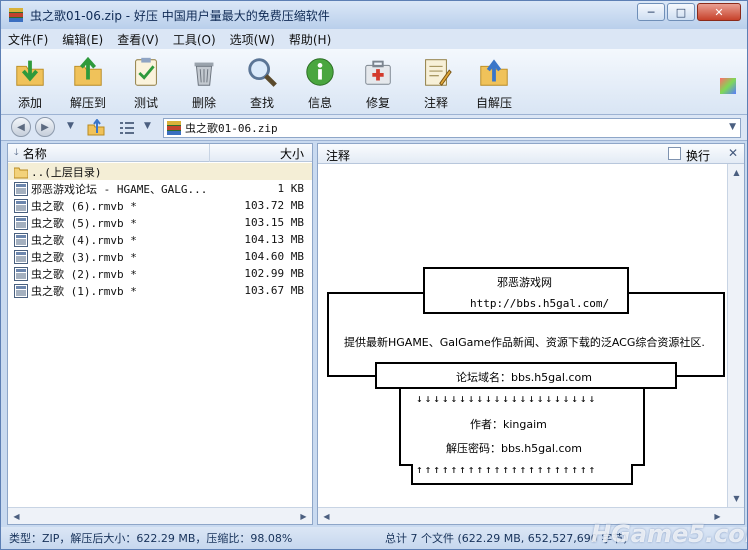  Describe the element at coordinates (378, 80) in the screenshot. I see `repair-button: 修复` at that location.